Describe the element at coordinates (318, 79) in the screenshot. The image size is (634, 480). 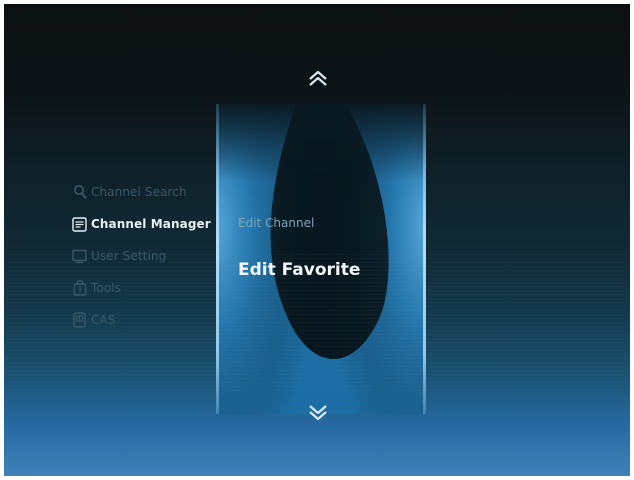
I see `scroll-up-chevron-icon` at that location.